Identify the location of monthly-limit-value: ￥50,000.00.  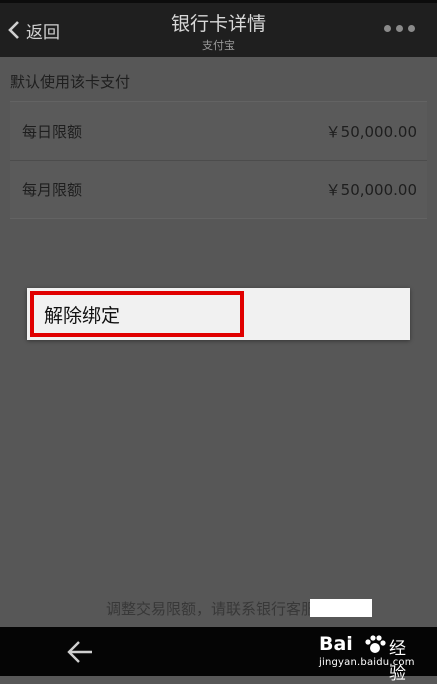
(371, 190).